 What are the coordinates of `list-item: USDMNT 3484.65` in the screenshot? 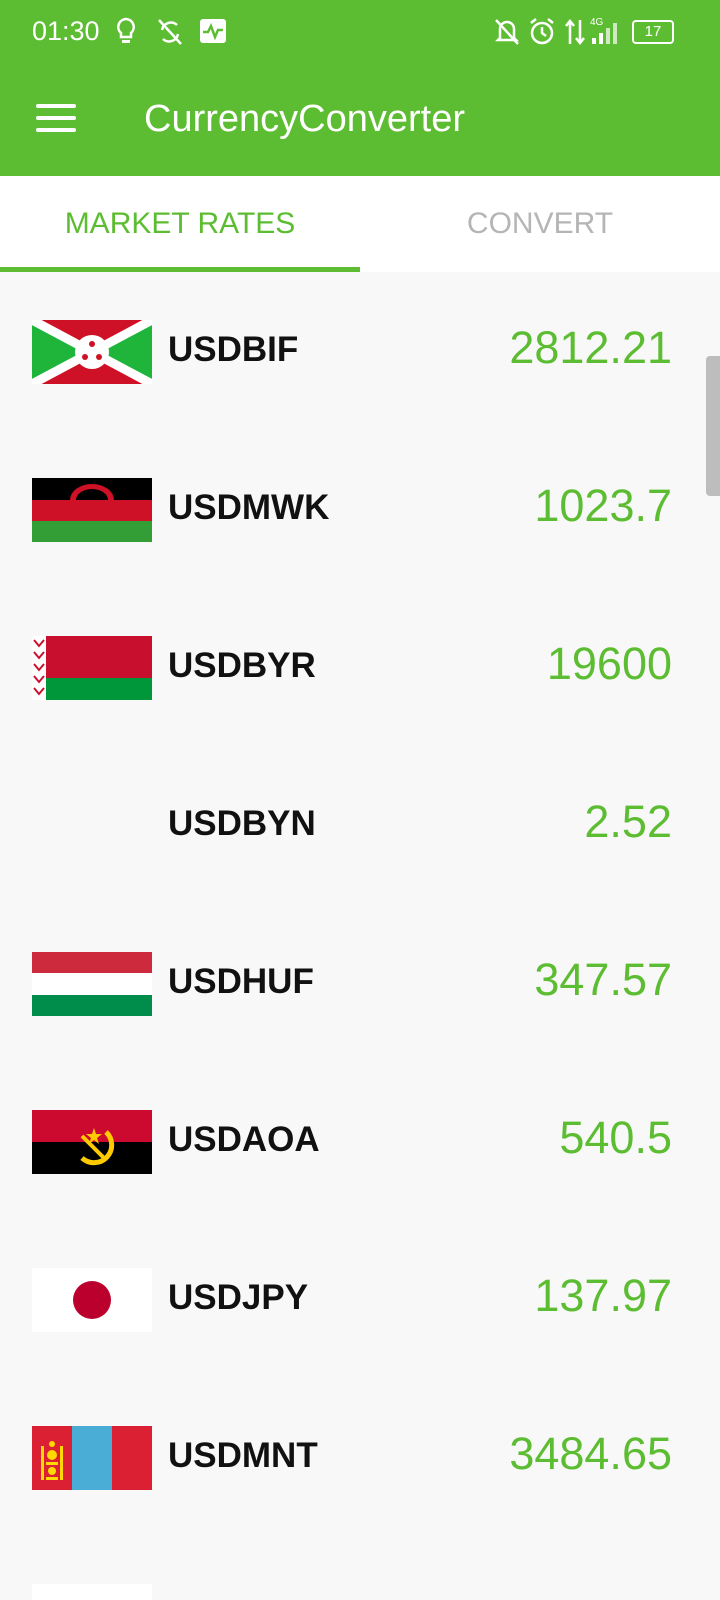 It's located at (360, 1457).